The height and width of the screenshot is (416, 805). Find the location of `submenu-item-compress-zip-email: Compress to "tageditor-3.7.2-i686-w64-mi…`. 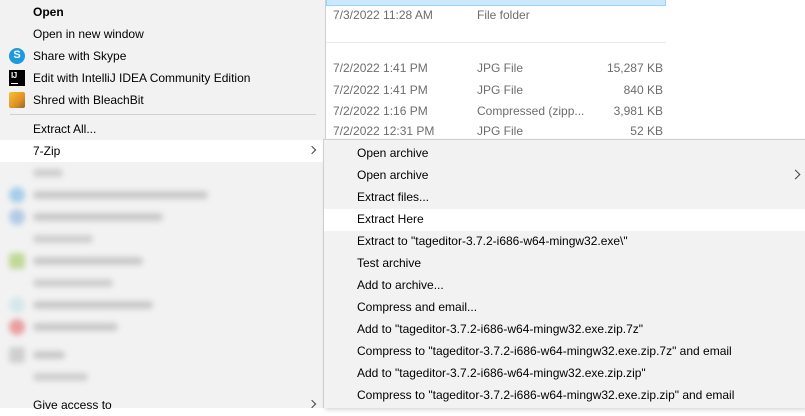

submenu-item-compress-zip-email: Compress to "tageditor-3.7.2-i686-w64-mi… is located at coordinates (564, 396).